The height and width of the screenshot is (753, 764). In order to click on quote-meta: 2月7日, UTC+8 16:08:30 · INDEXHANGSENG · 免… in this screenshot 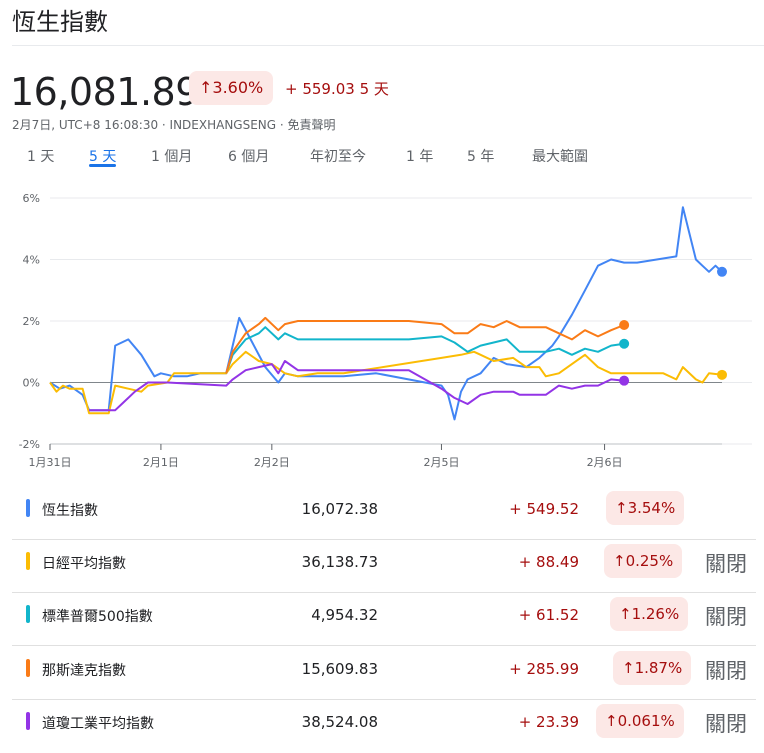, I will do `click(174, 125)`.